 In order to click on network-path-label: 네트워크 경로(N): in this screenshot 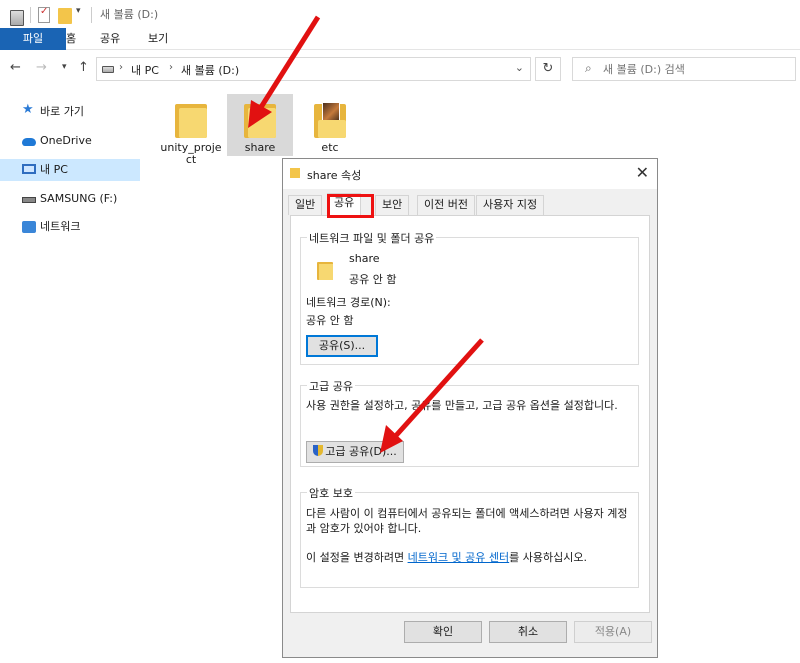, I will do `click(348, 302)`.